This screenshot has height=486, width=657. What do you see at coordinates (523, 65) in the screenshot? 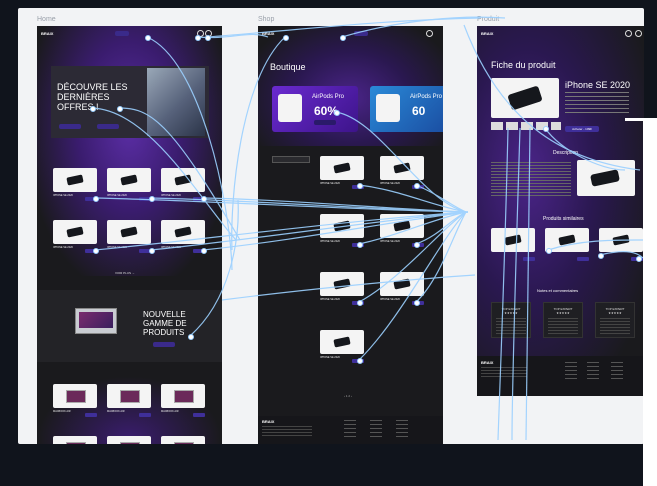
I see `product-page-title: Fiche du produit` at bounding box center [523, 65].